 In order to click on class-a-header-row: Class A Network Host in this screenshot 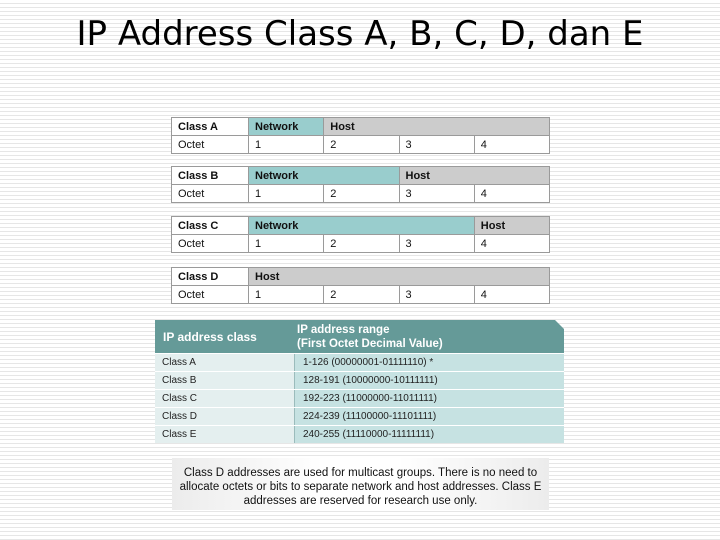, I will do `click(360, 126)`.